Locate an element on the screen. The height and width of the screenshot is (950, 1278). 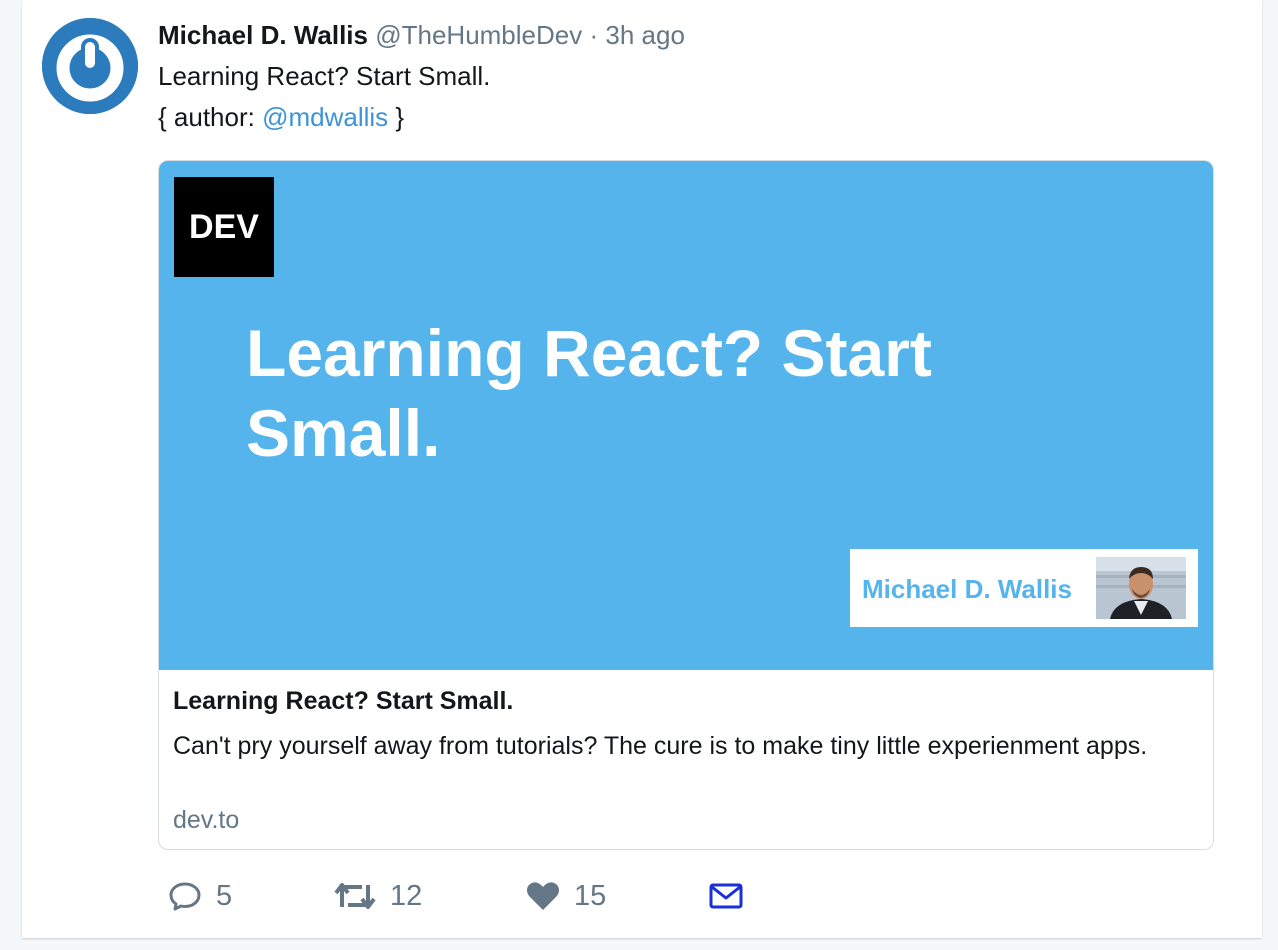
reply-count: 5 is located at coordinates (224, 895).